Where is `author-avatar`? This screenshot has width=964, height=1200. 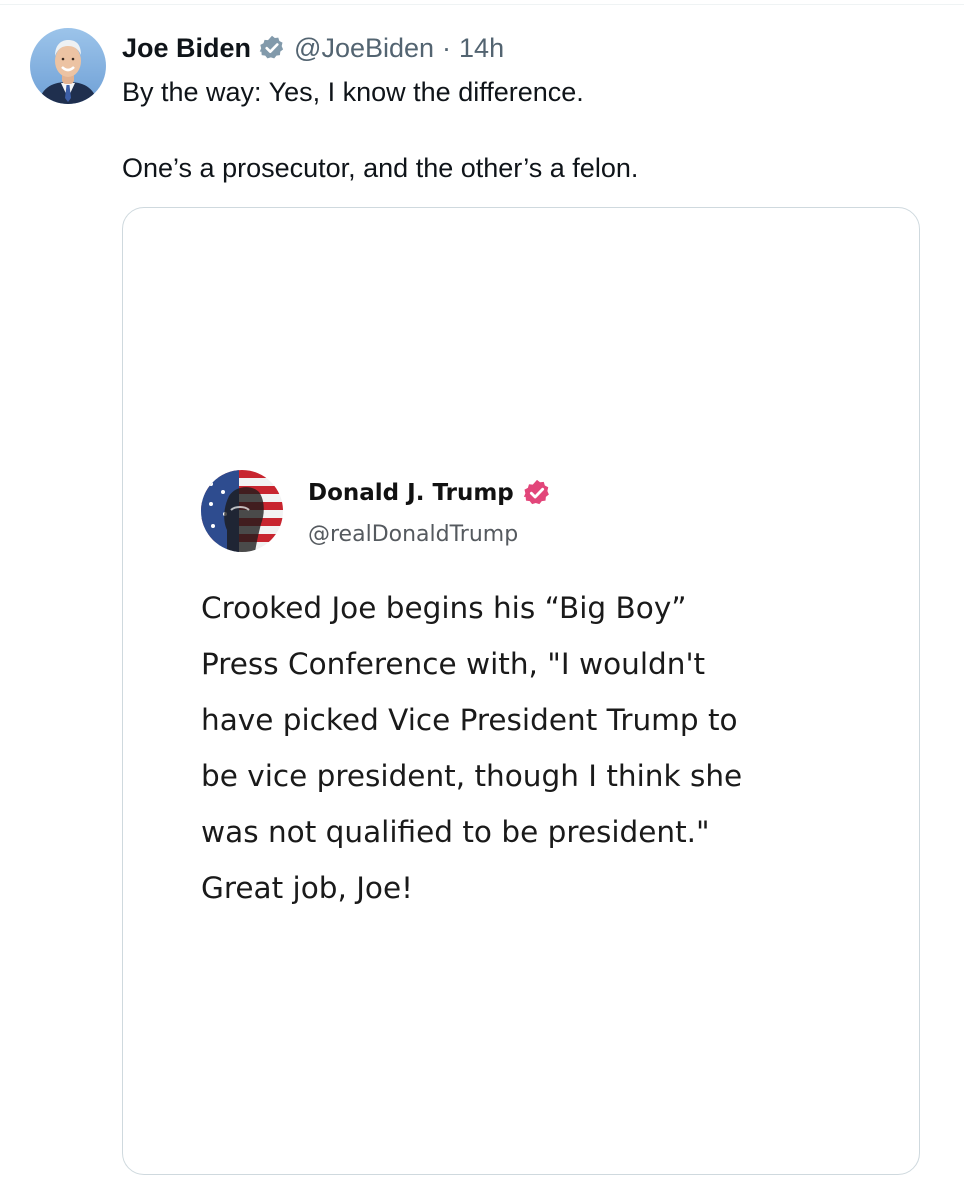 author-avatar is located at coordinates (68, 66).